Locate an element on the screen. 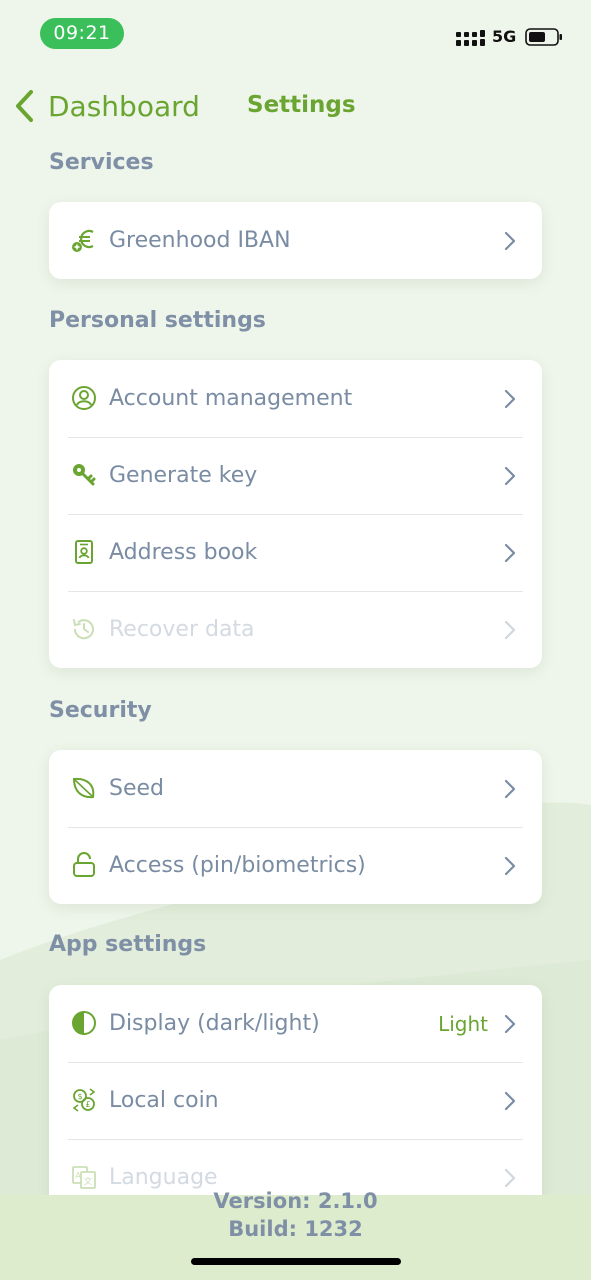 The height and width of the screenshot is (1280, 591). section-title-personal: Personal settings is located at coordinates (157, 320).